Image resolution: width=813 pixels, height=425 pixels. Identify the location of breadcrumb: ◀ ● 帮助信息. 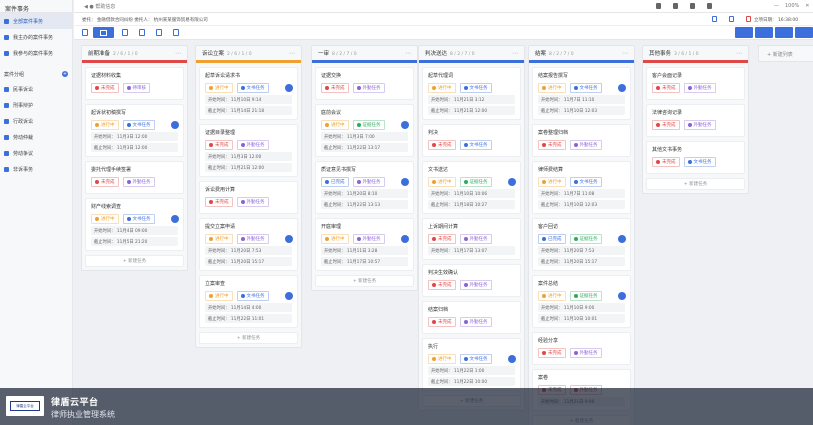
(99, 6).